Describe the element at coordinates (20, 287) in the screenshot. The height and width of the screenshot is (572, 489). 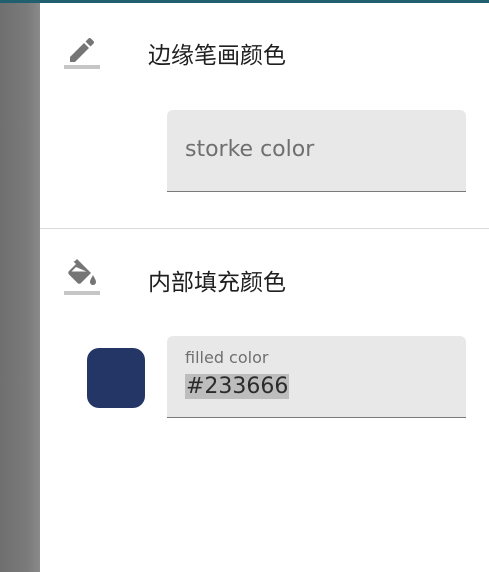
I see `overlay-scrim` at that location.